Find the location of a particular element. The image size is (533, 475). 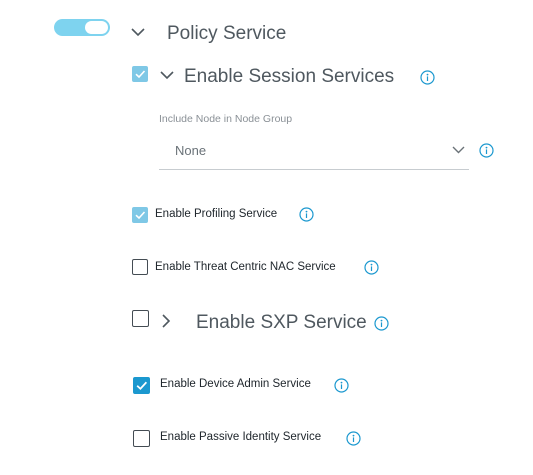

device-admin-checkbox is located at coordinates (141, 385).